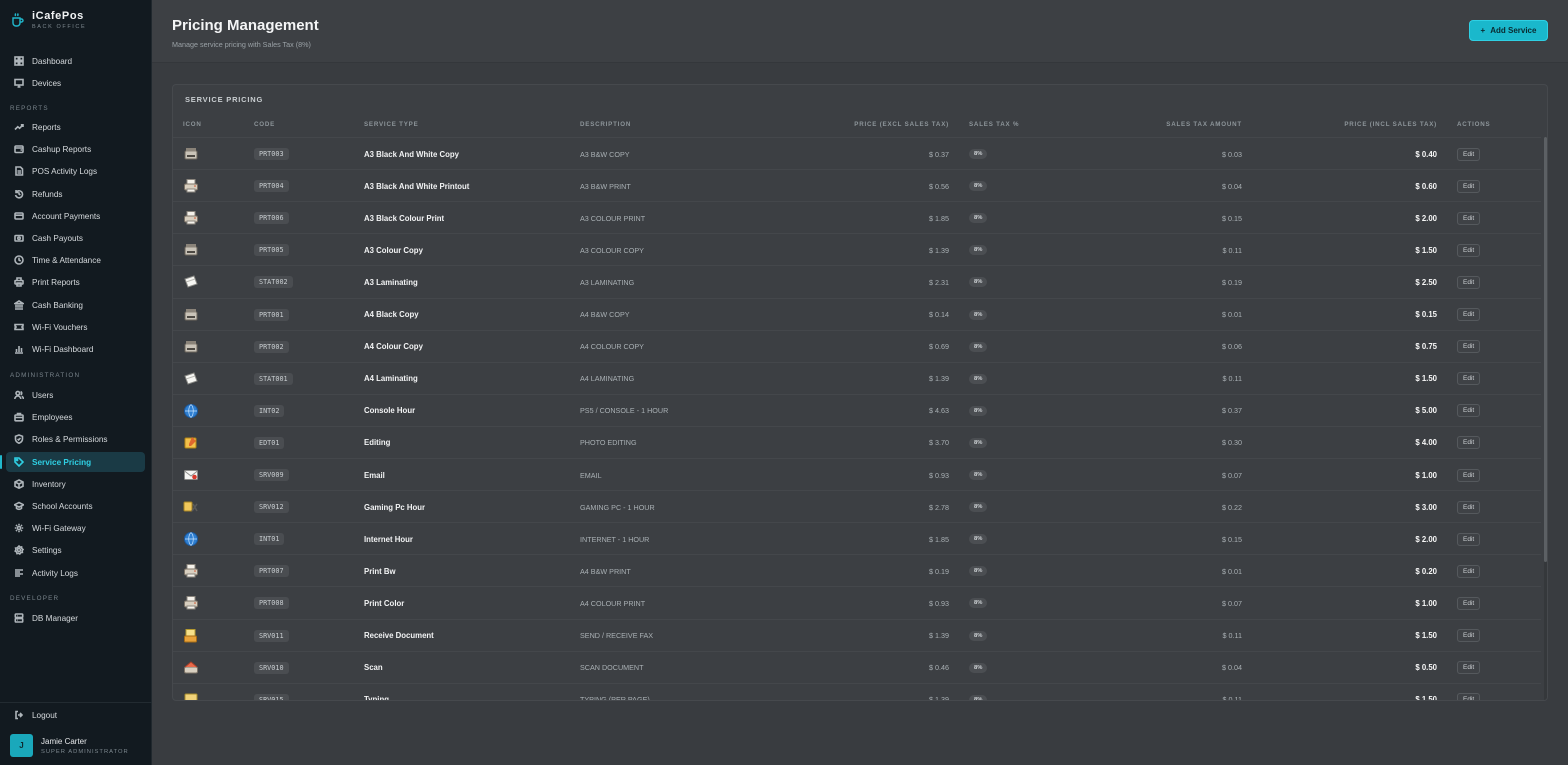 This screenshot has width=1568, height=765. I want to click on laminator-icon, so click(191, 282).